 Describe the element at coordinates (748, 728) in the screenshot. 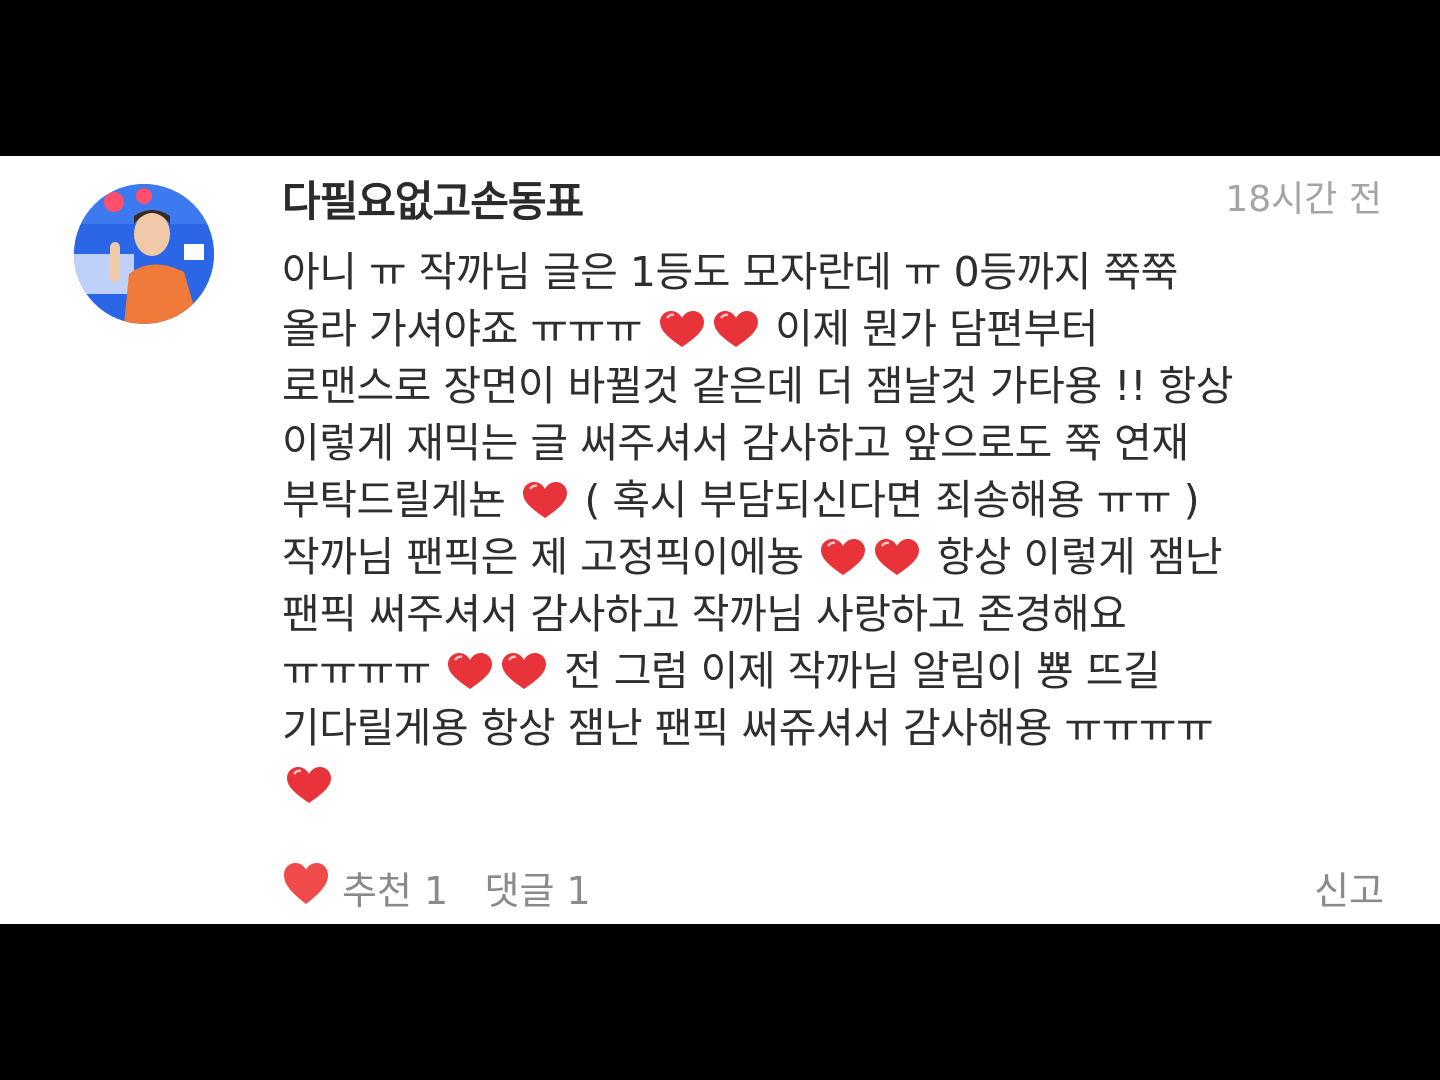

I see `comment-text: 기다릴게용 항상 잼난 팬픽 써쥬셔서 감사해용 ㅠㅠㅠㅠ` at that location.